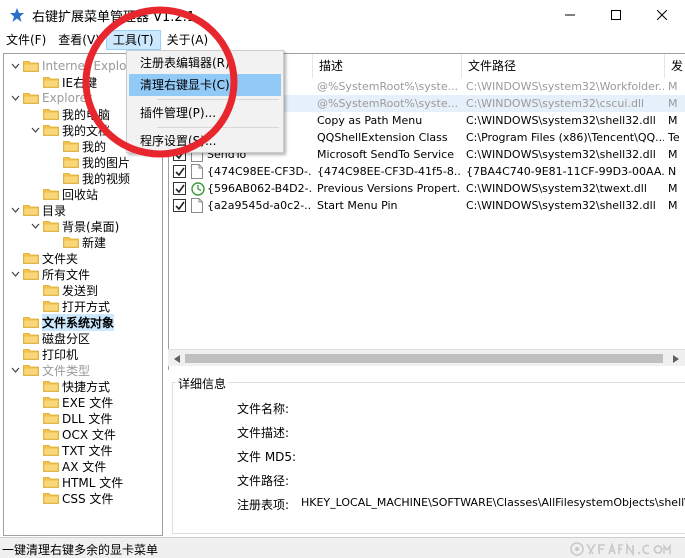 Image resolution: width=685 pixels, height=558 pixels. What do you see at coordinates (50, 274) in the screenshot?
I see `tree-item: 所有文件` at bounding box center [50, 274].